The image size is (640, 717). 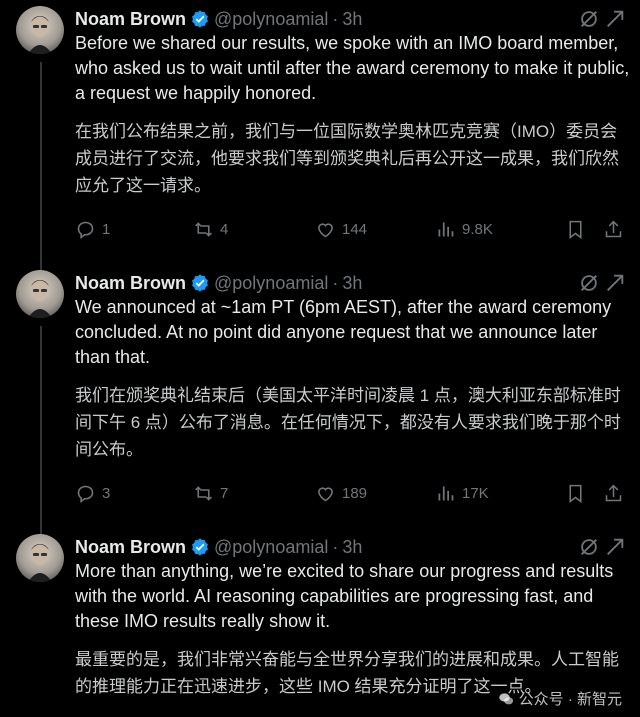 I want to click on repost-button: 7, so click(x=254, y=493).